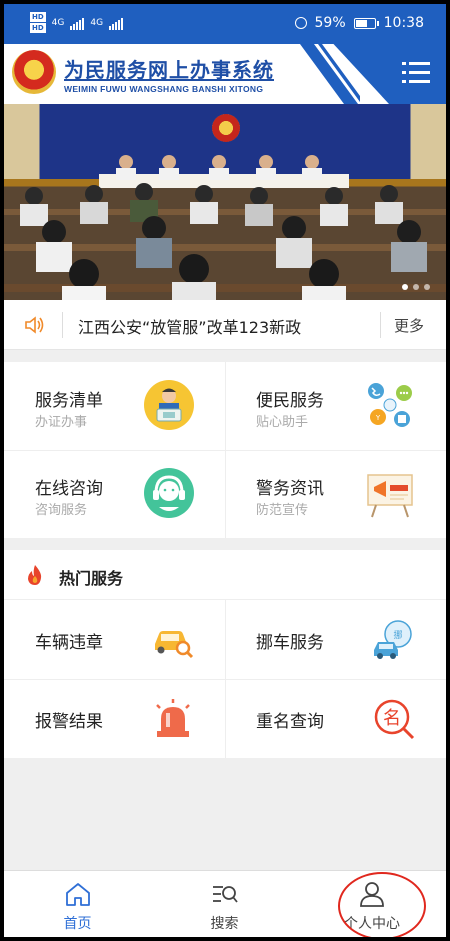  I want to click on battery-icon, so click(366, 23).